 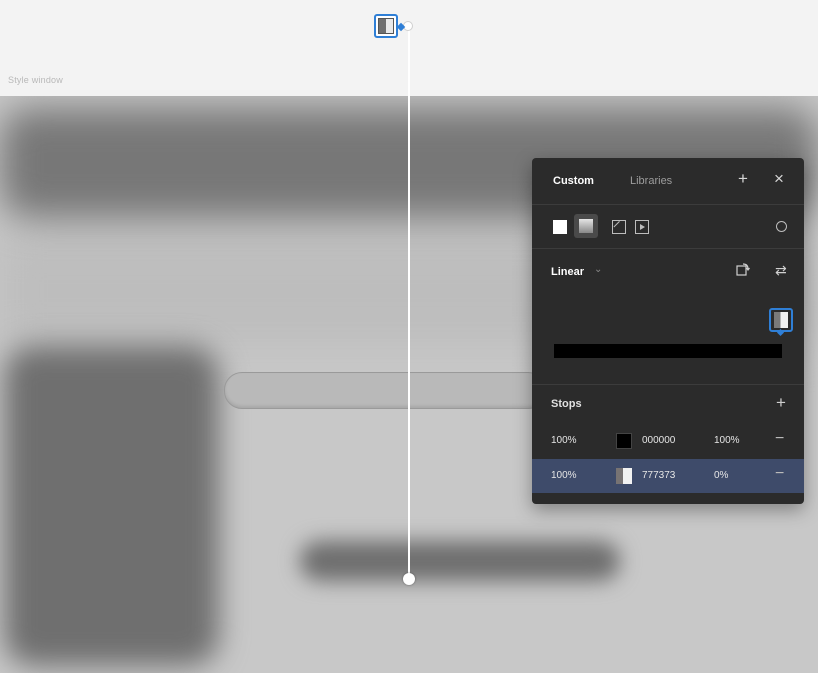 I want to click on tab-libraries: Libraries, so click(x=651, y=181).